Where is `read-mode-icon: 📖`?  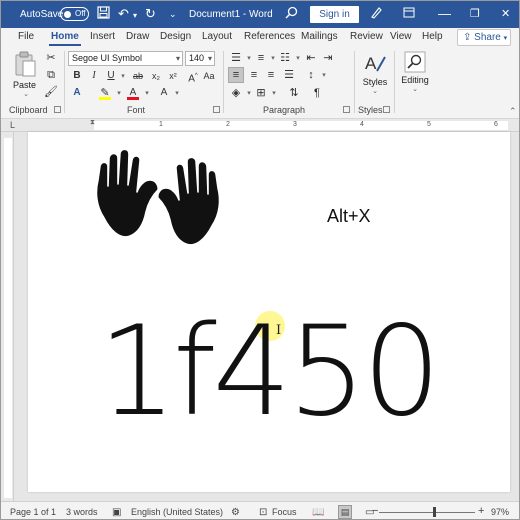
read-mode-icon: 📖 is located at coordinates (318, 512).